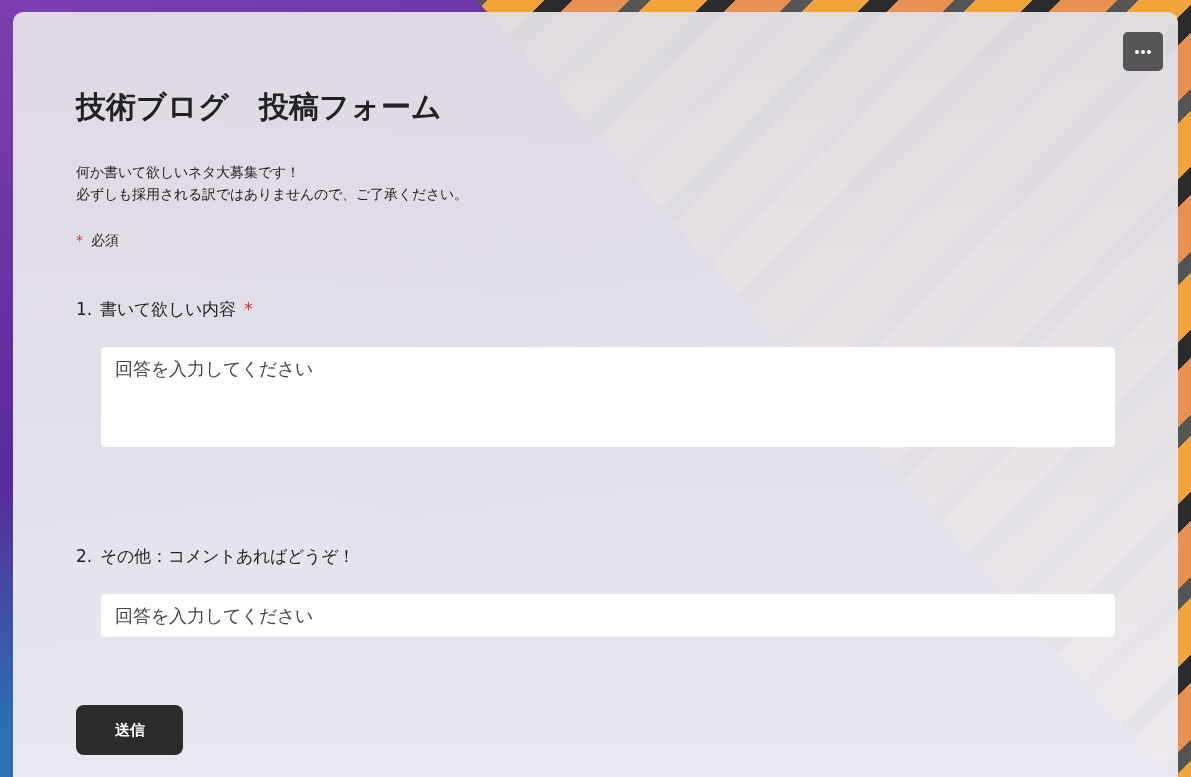 The width and height of the screenshot is (1191, 777). What do you see at coordinates (259, 107) in the screenshot?
I see `form-title: 技術ブログ 投稿フォーム` at bounding box center [259, 107].